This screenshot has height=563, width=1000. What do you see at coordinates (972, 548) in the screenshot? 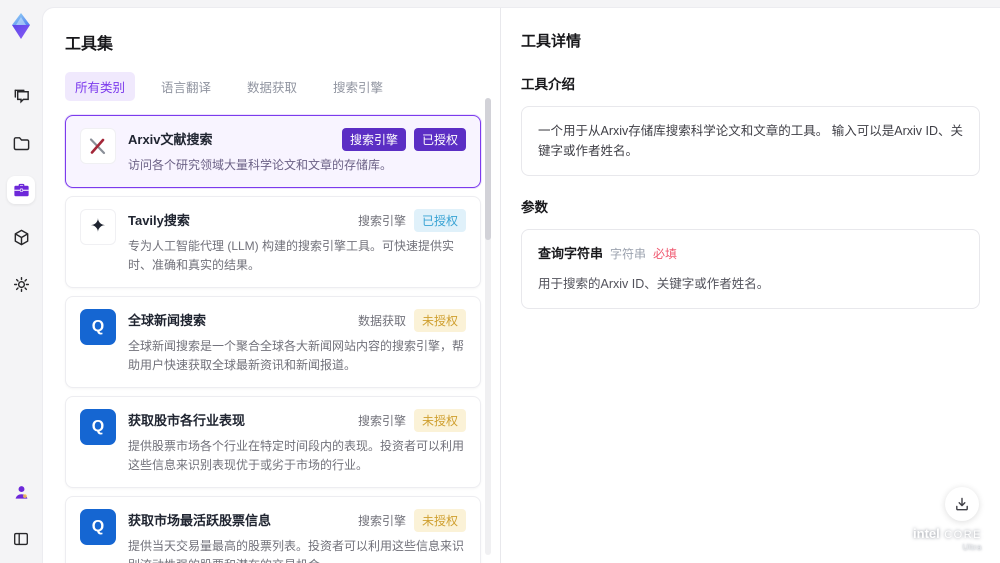
I see `ultra-wordmark: Ultra` at bounding box center [972, 548].